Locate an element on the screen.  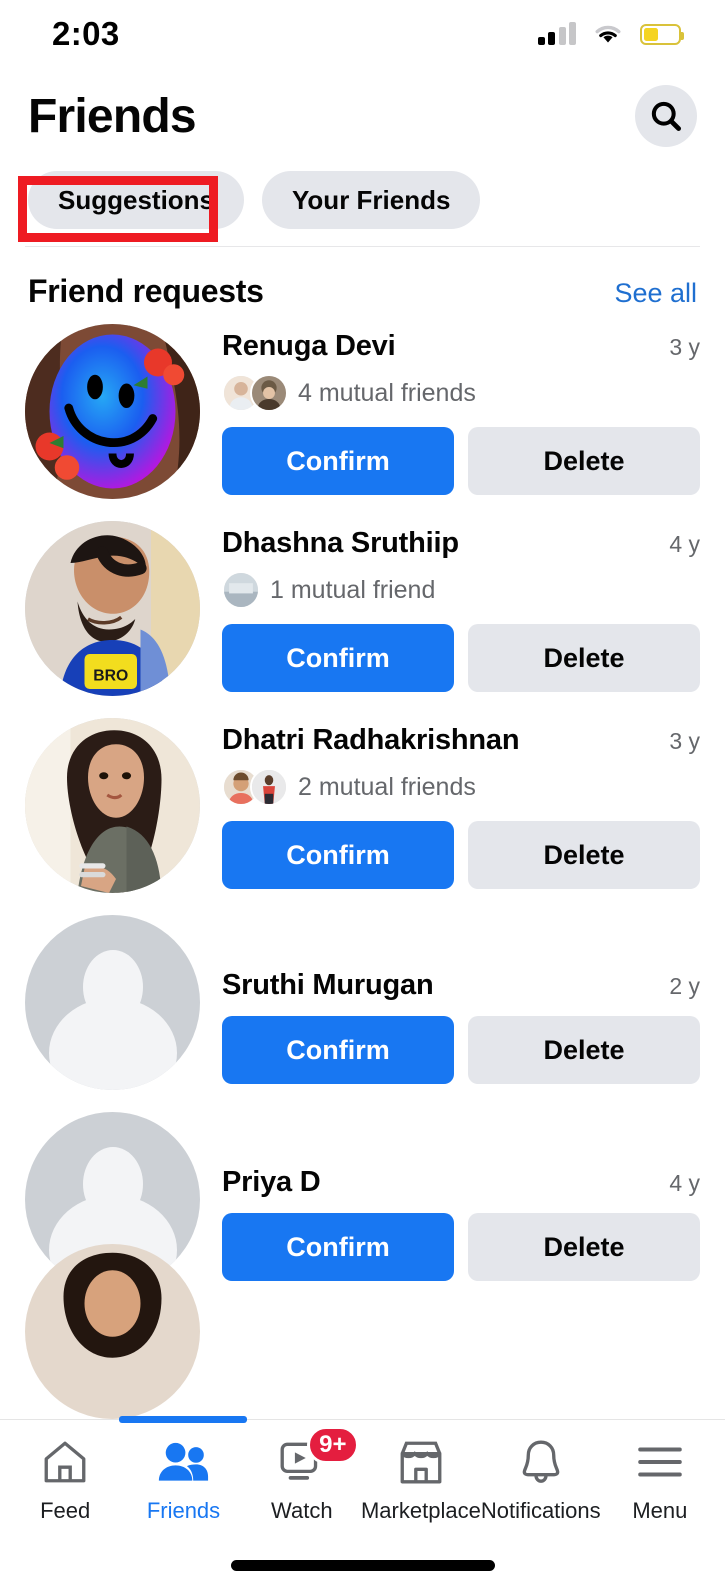
page-title: Friends is located at coordinates (112, 116).